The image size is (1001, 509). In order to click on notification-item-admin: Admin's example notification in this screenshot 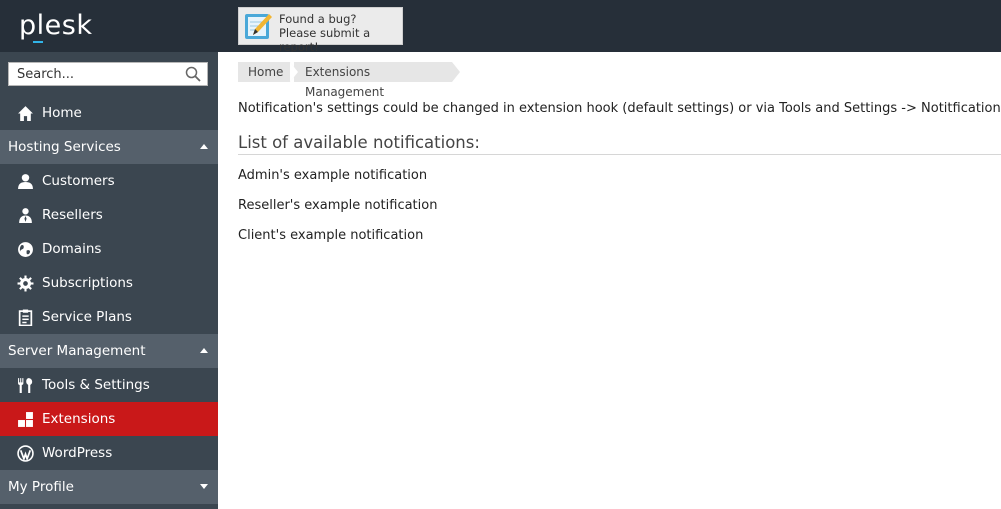, I will do `click(333, 175)`.